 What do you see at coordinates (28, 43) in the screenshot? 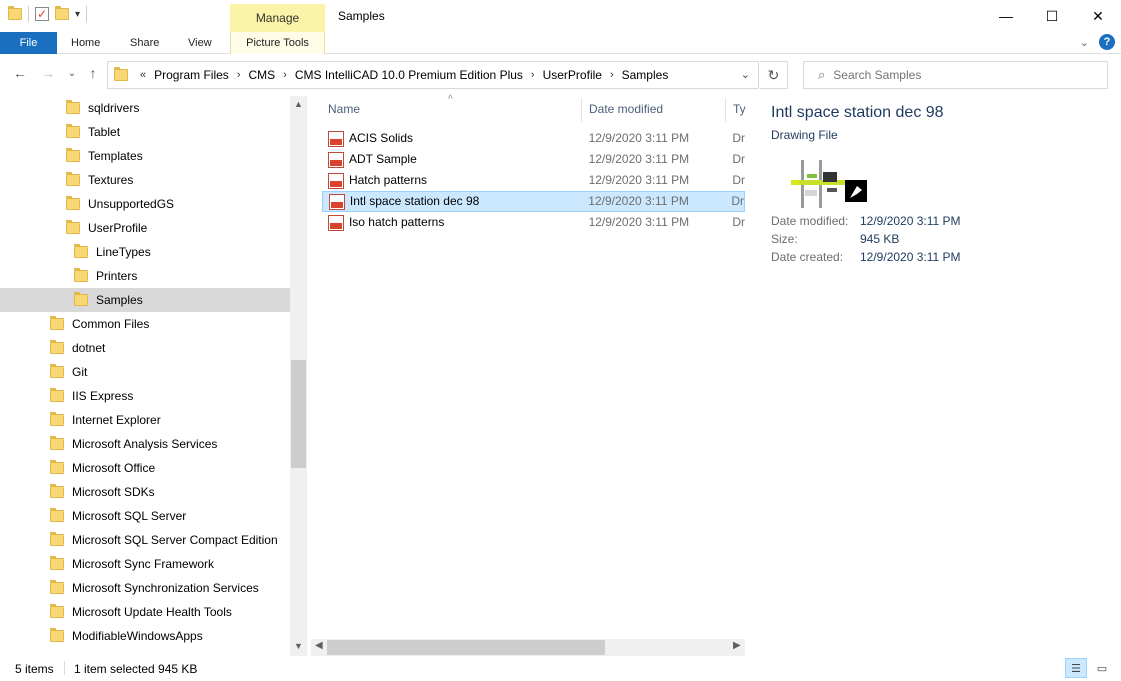
I see `tab-file: File` at bounding box center [28, 43].